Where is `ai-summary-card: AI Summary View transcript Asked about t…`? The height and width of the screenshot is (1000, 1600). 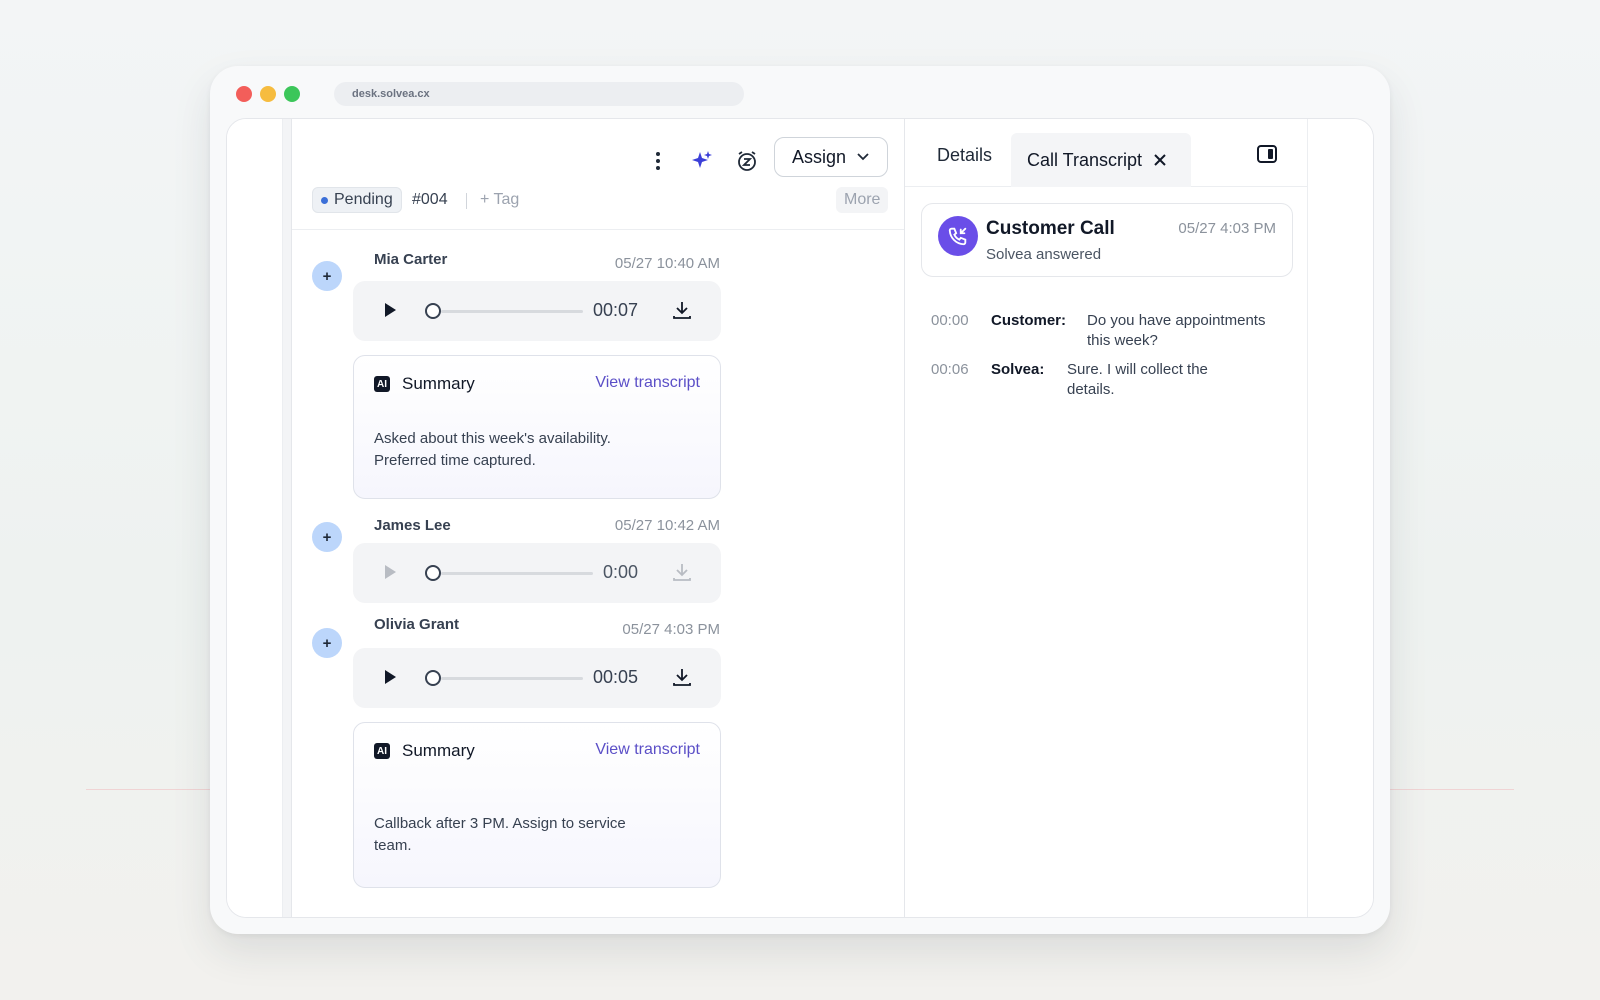
ai-summary-card: AI Summary View transcript Asked about t… is located at coordinates (537, 427).